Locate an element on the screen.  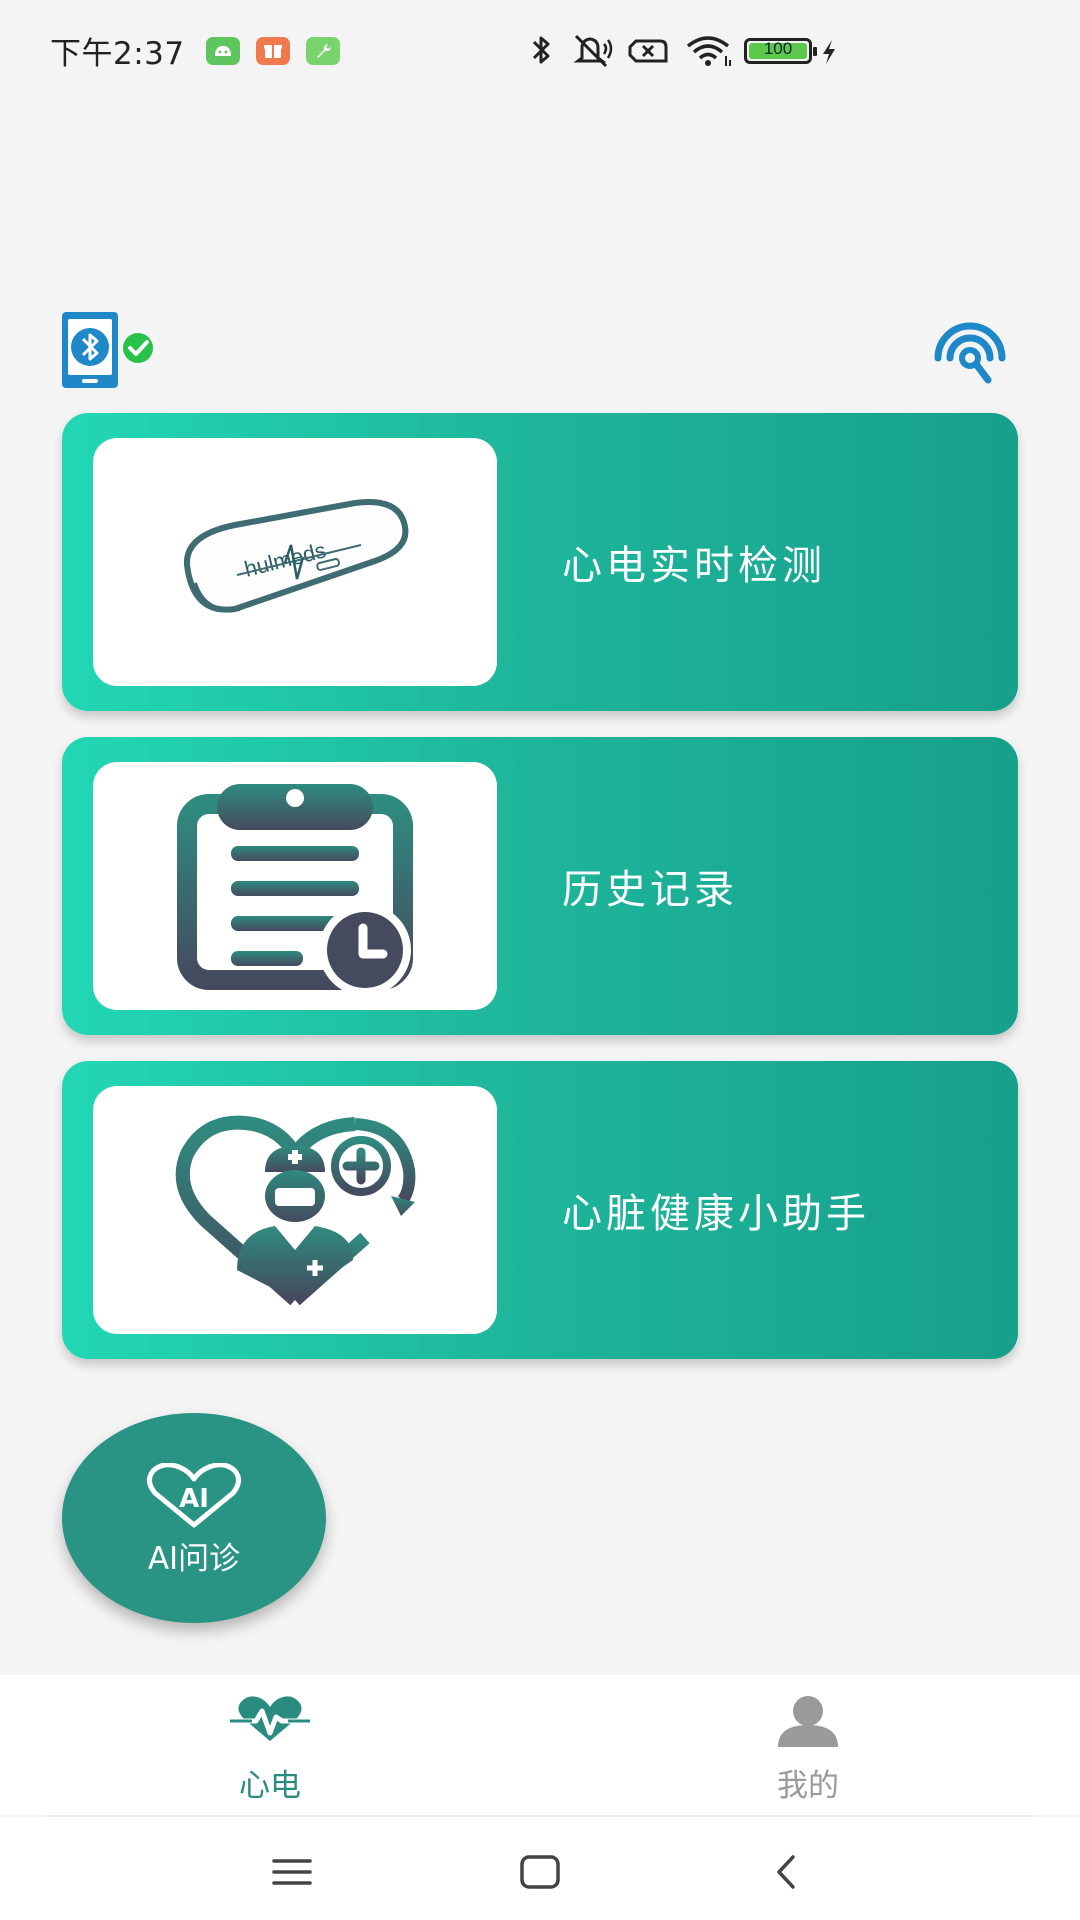
mute-icon is located at coordinates (593, 51).